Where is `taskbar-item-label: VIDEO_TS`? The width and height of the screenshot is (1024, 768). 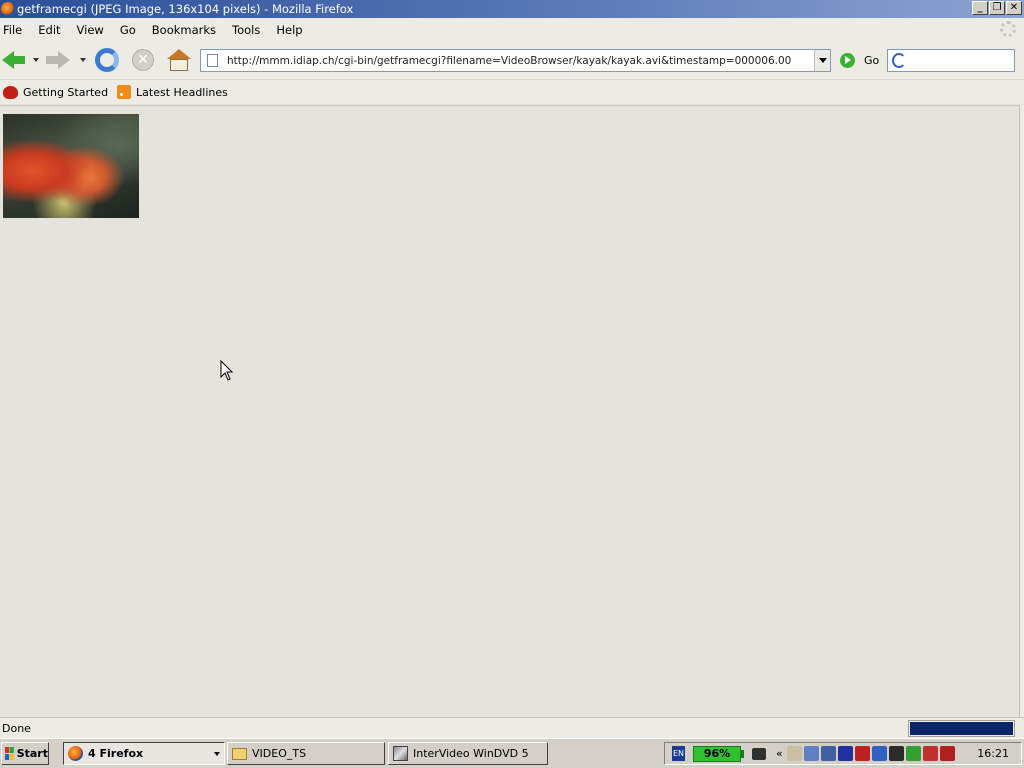
taskbar-item-label: VIDEO_TS is located at coordinates (279, 753).